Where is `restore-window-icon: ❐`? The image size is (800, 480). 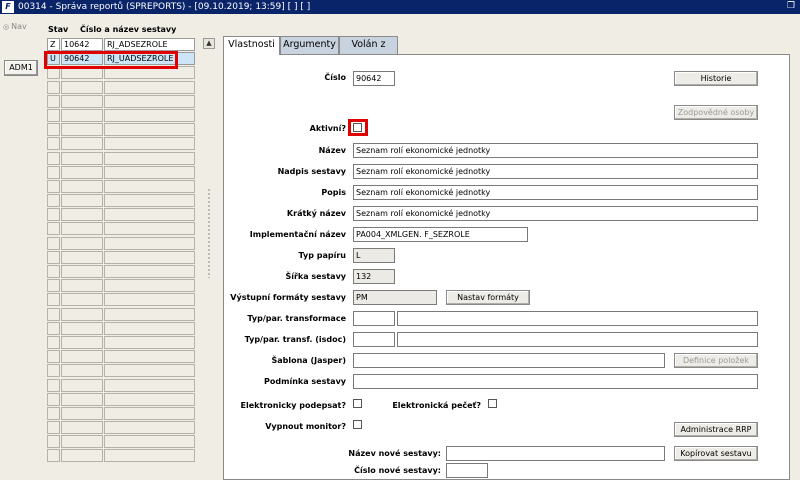 restore-window-icon: ❐ is located at coordinates (791, 6).